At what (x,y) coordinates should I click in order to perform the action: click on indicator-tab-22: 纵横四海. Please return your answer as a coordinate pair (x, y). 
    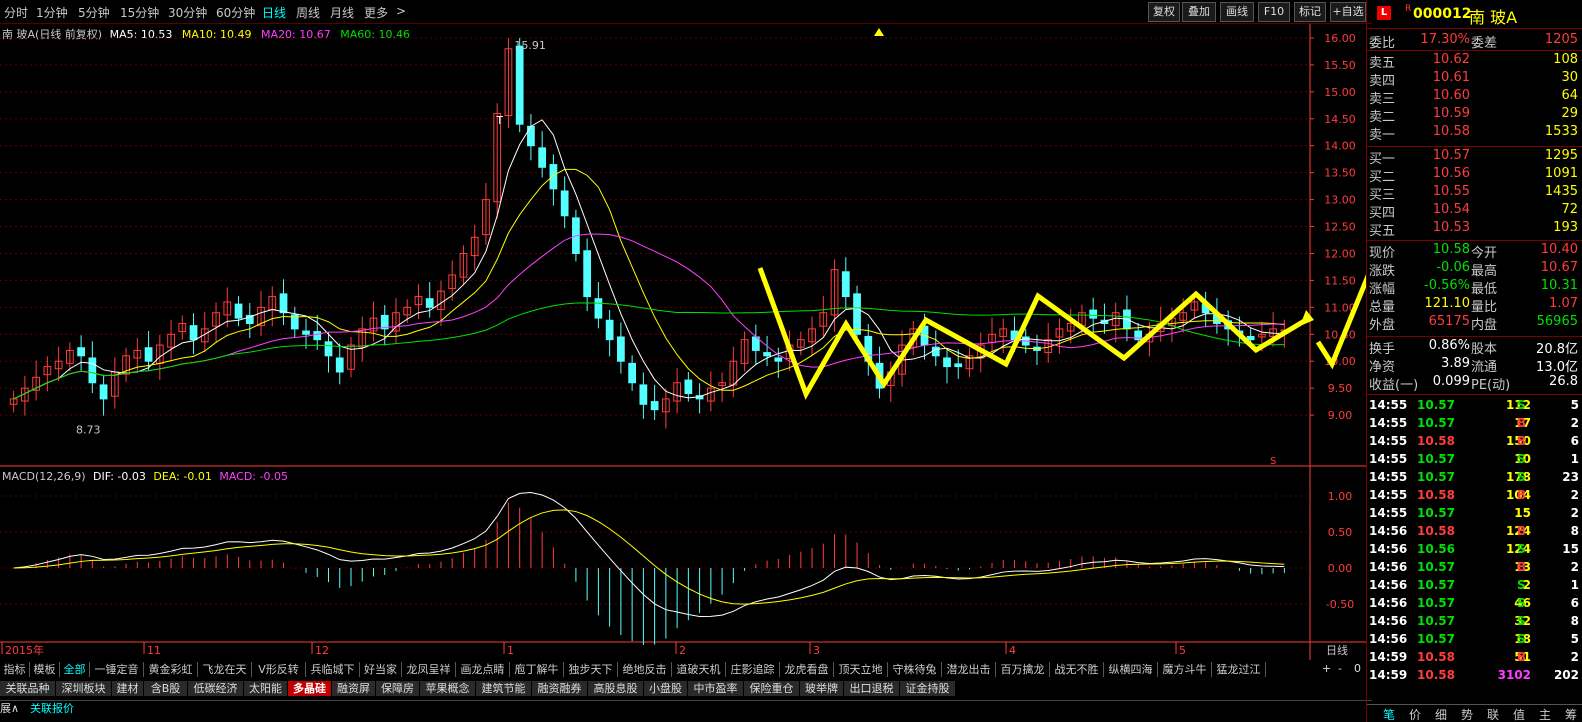
    Looking at the image, I should click on (1131, 669).